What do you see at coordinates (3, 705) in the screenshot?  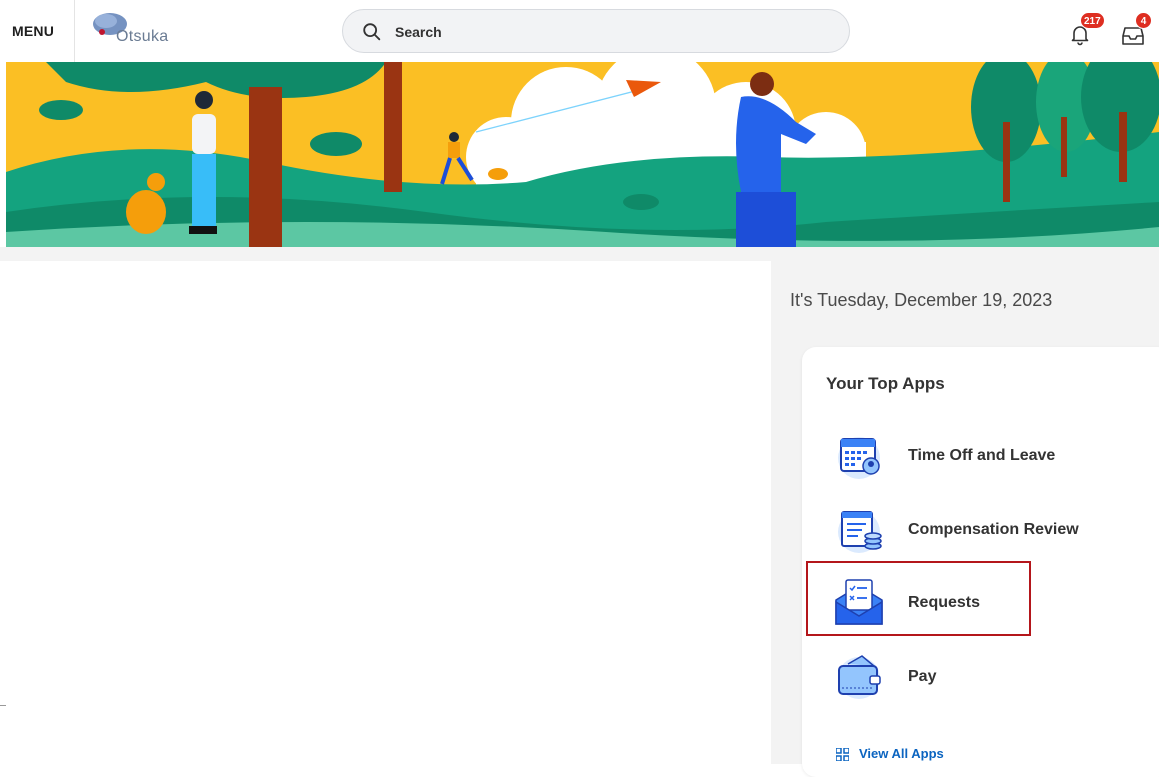 I see `left-edge-marker` at bounding box center [3, 705].